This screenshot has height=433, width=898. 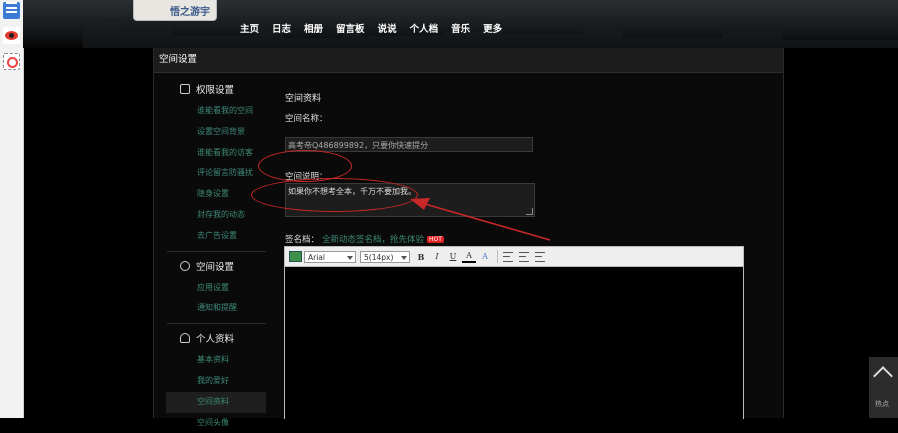 I want to click on side-section-title: 权限设置, so click(x=215, y=90).